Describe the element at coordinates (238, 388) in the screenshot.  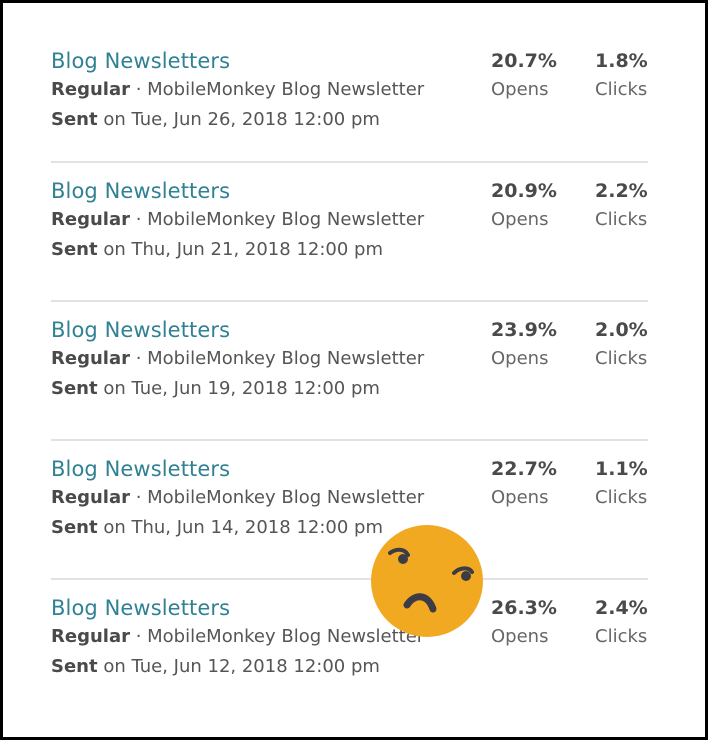
I see `sent-date: on Tue, Jun 19, 2018 12:00 pm` at that location.